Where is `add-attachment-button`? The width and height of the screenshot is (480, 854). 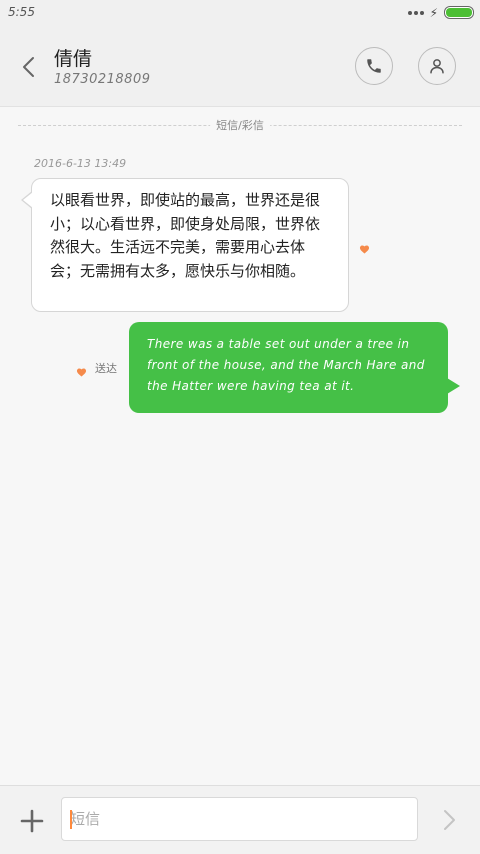
add-attachment-button is located at coordinates (32, 821).